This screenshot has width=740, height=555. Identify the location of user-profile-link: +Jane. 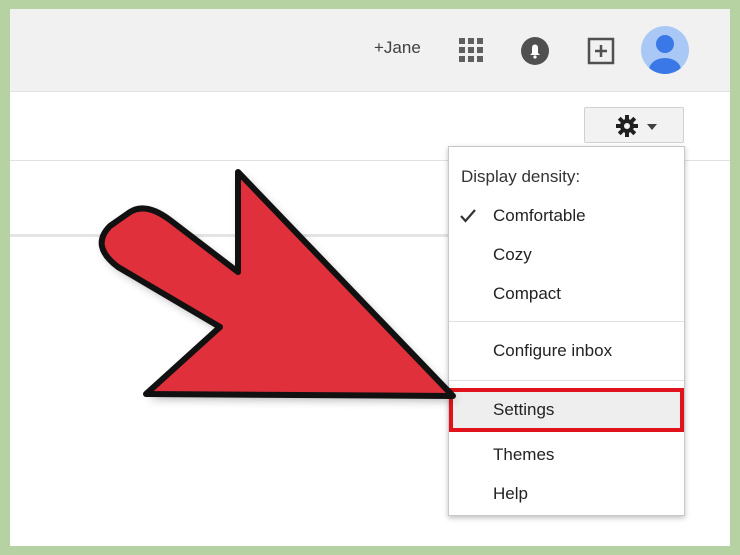
(397, 48).